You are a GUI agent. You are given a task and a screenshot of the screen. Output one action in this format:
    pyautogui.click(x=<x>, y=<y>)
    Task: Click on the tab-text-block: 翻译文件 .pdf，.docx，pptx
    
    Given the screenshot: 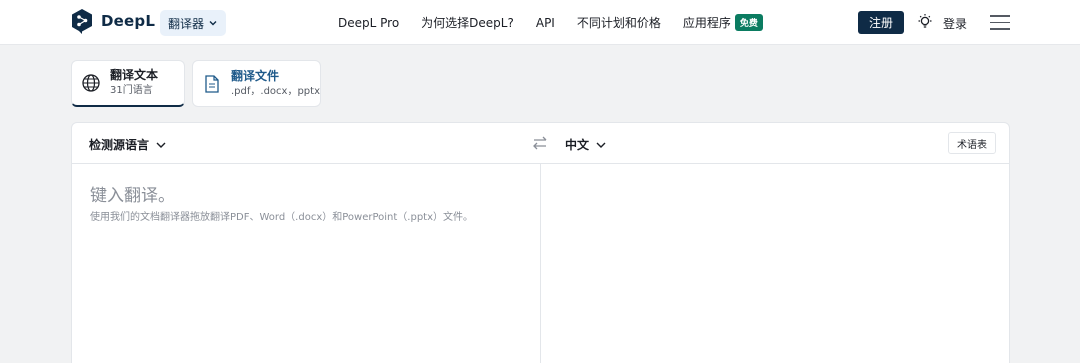 What is the action you would take?
    pyautogui.click(x=275, y=84)
    